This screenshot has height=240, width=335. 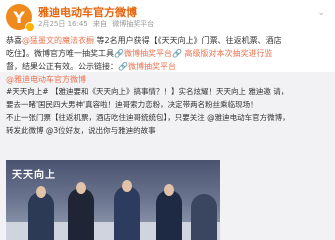 What do you see at coordinates (81, 130) in the screenshot?
I see `repost-line: 转发此微博 @3位好友，说出你与雅迪的故事` at bounding box center [81, 130].